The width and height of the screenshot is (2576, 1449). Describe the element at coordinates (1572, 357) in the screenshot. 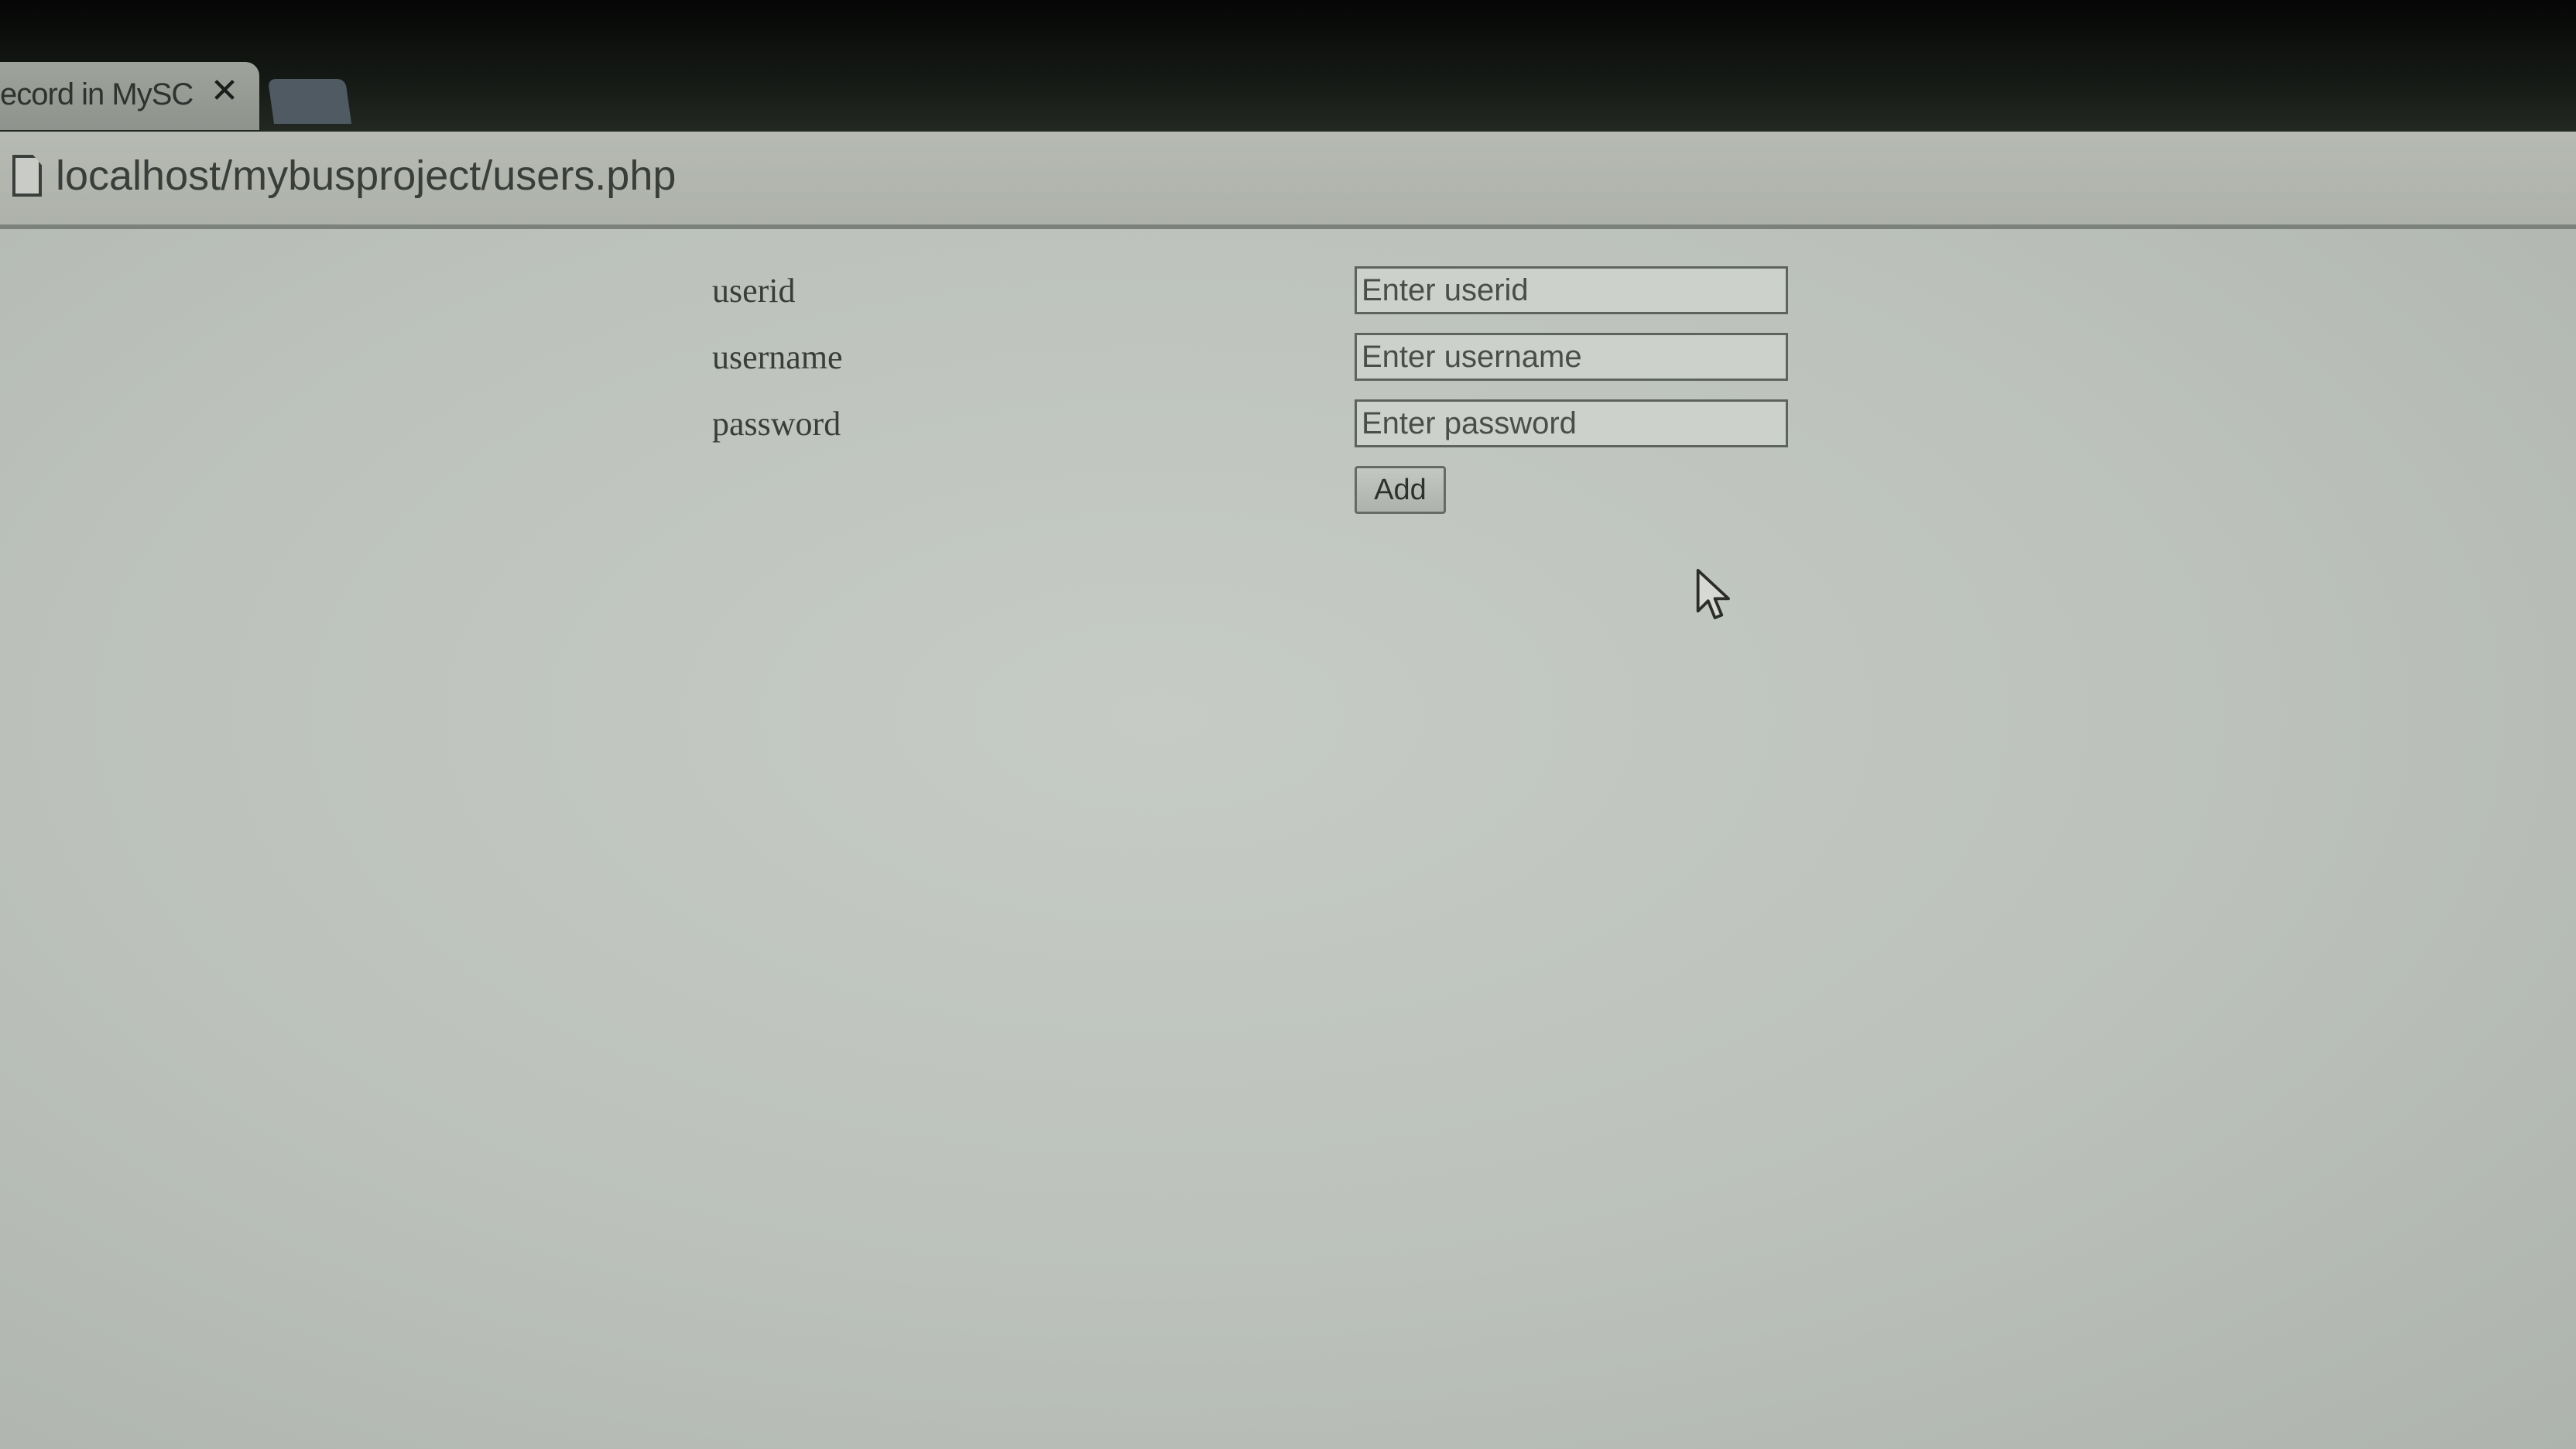

I see `username-input` at that location.